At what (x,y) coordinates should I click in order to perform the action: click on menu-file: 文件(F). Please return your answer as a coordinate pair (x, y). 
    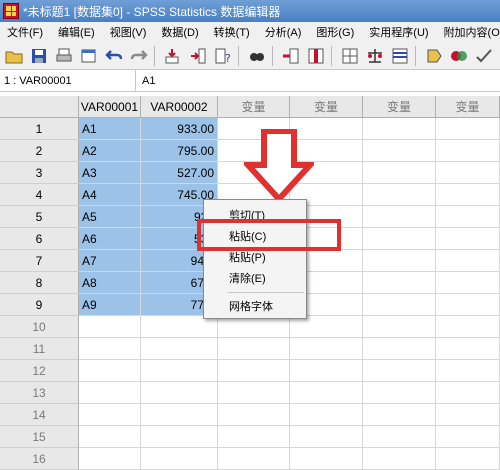
    Looking at the image, I should click on (25, 32).